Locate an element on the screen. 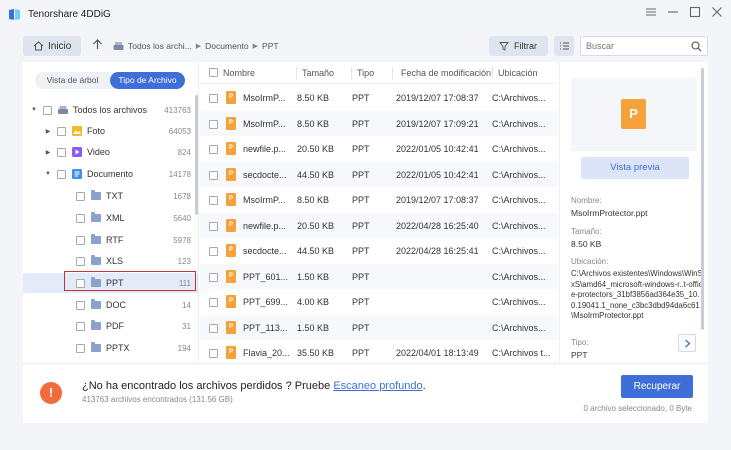 The image size is (731, 450). search-input is located at coordinates (636, 46).